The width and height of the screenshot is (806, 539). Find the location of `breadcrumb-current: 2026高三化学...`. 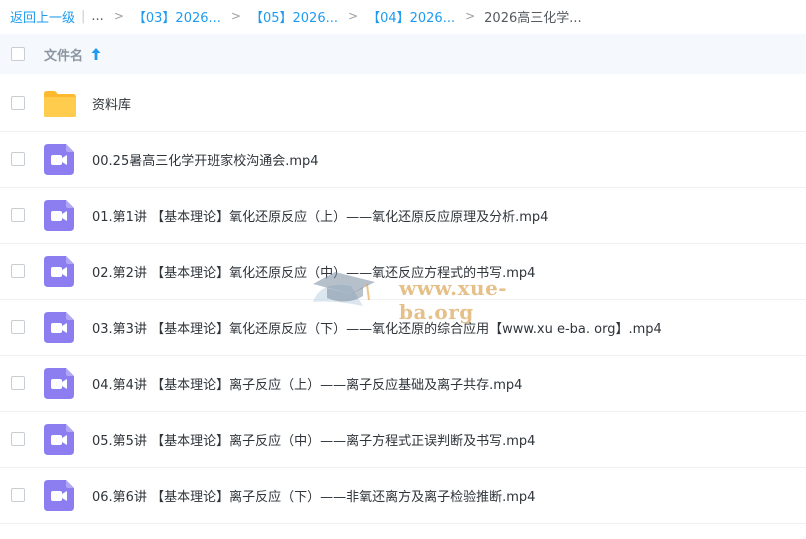

breadcrumb-current: 2026高三化学... is located at coordinates (533, 18).